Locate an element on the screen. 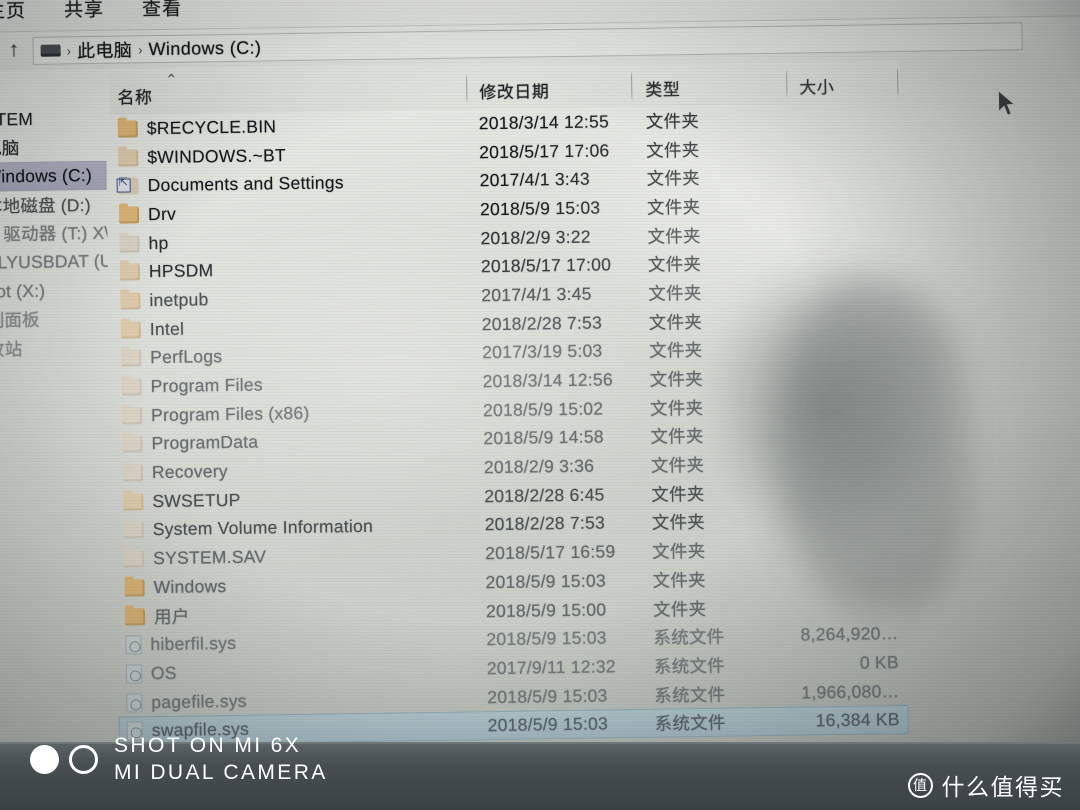  cell-date-modified: 2017/3/19 5:03 is located at coordinates (552, 351).